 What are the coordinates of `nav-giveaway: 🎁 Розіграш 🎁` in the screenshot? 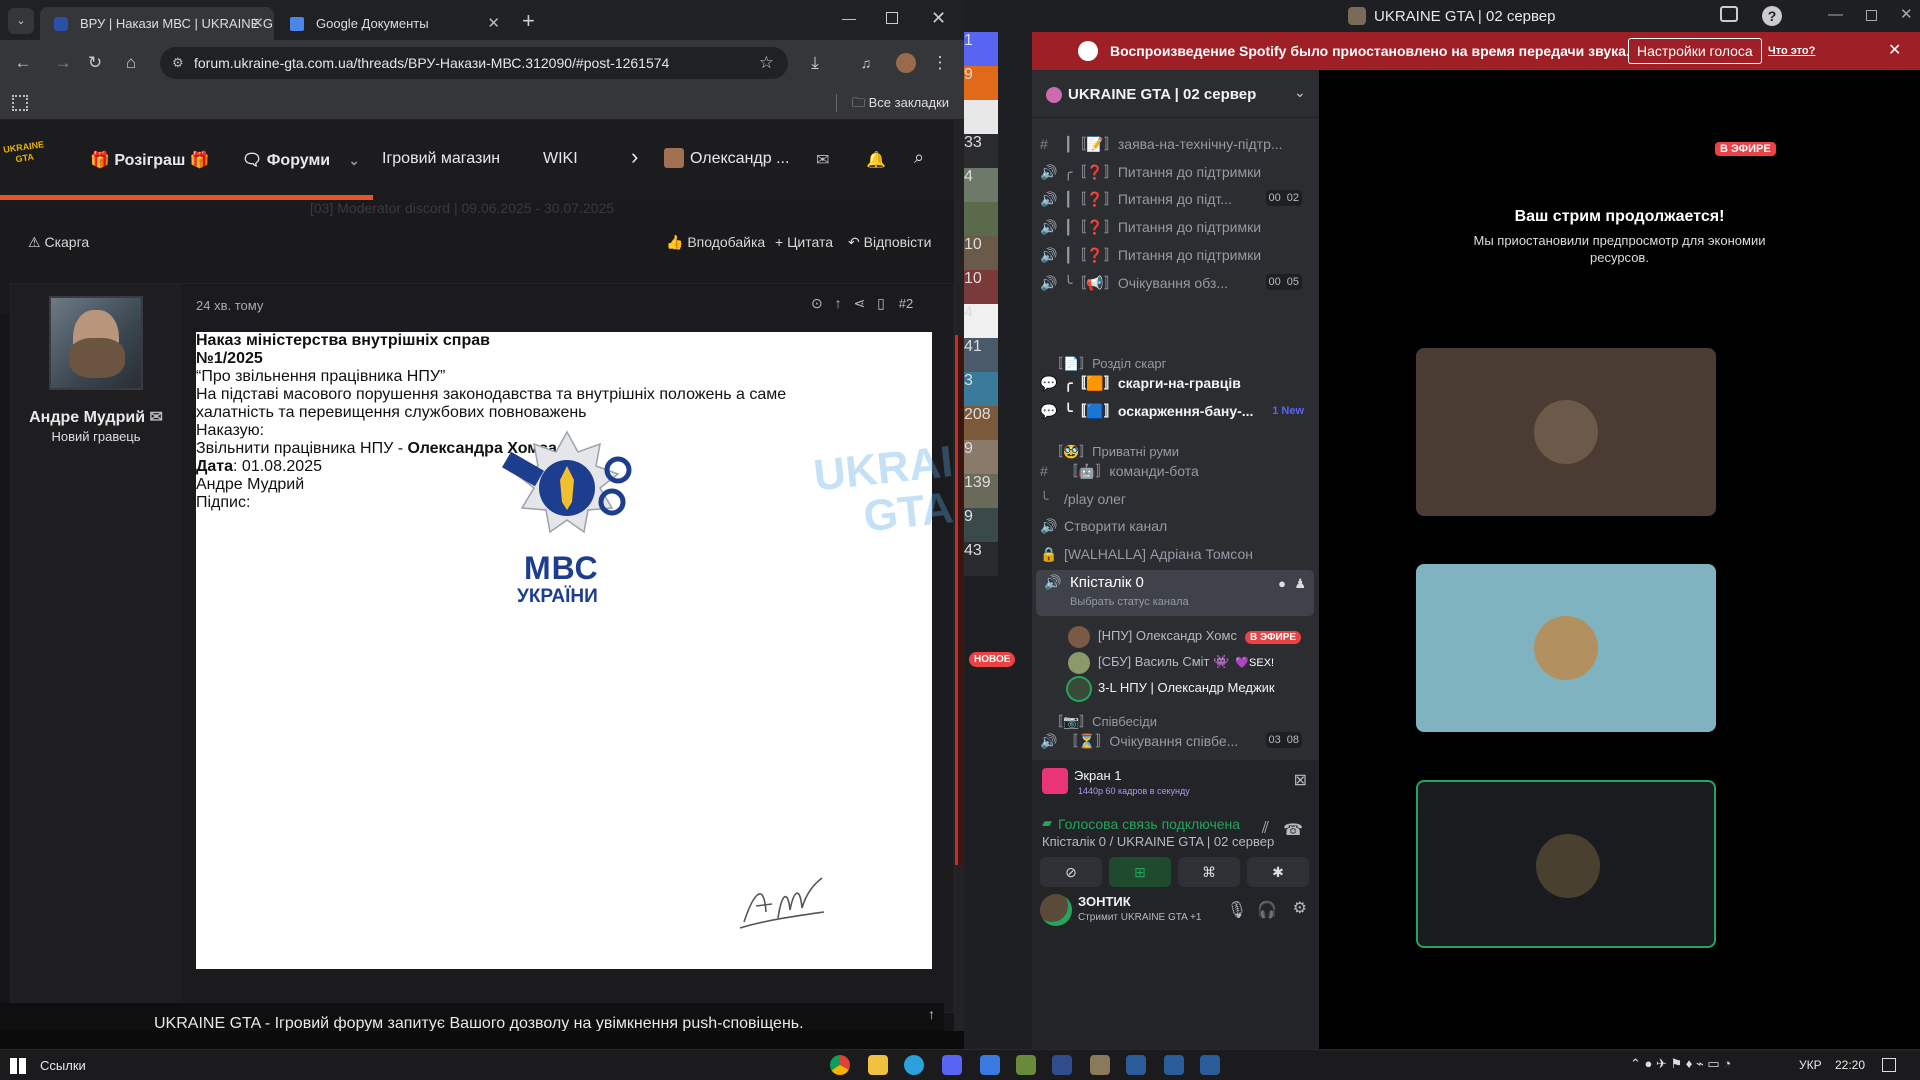 It's located at (150, 160).